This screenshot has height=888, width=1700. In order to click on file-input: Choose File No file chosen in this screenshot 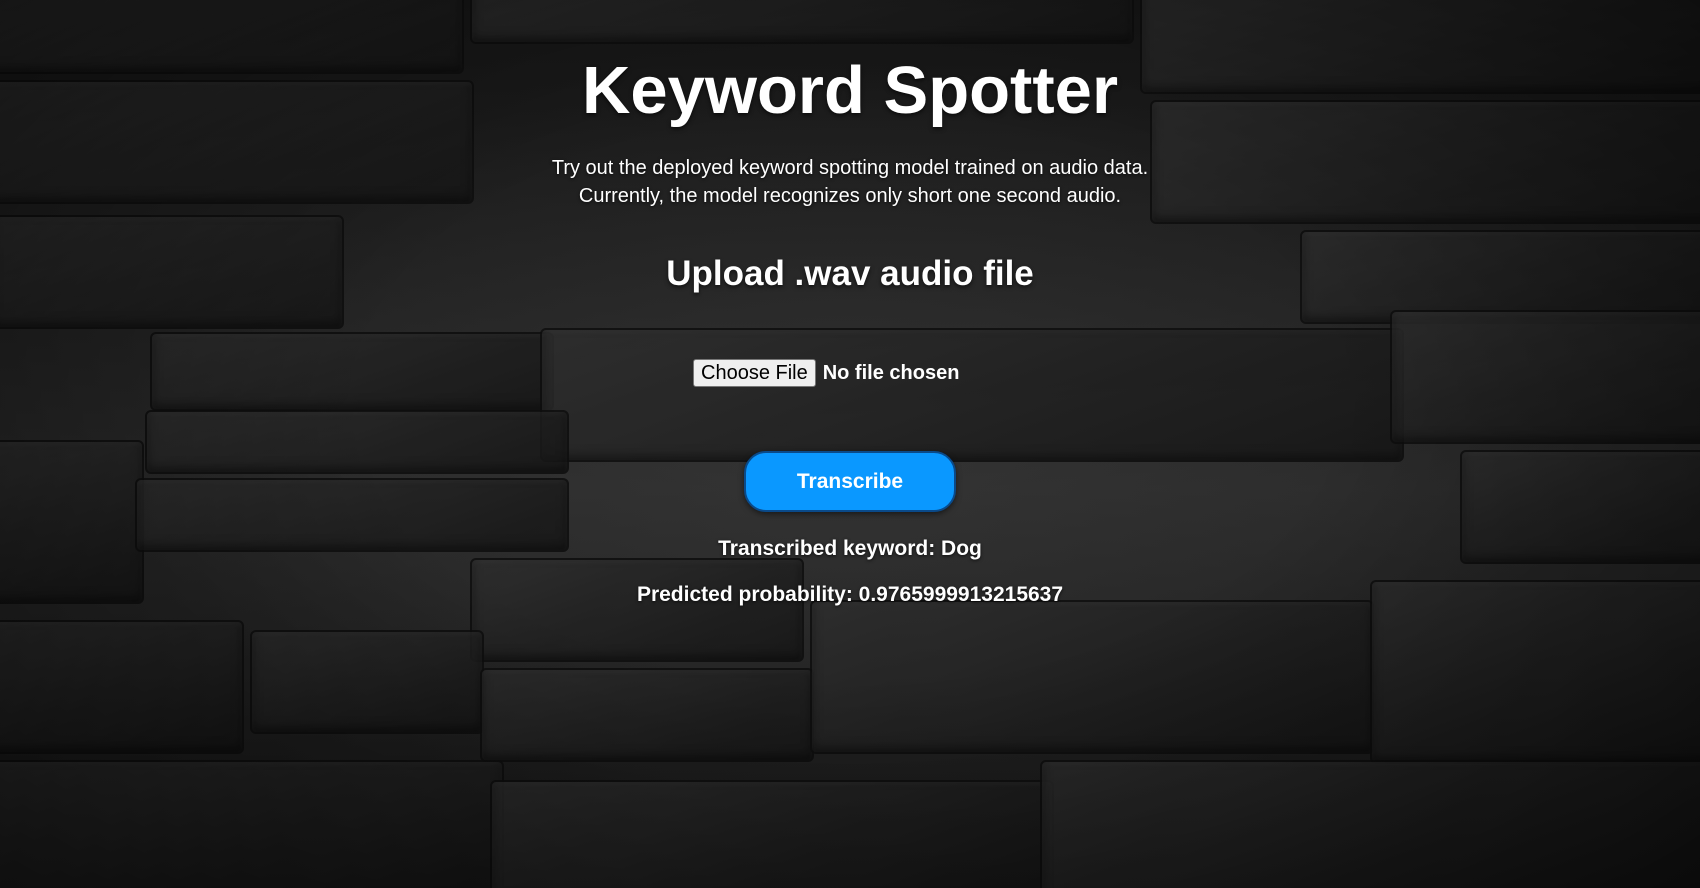, I will do `click(826, 373)`.